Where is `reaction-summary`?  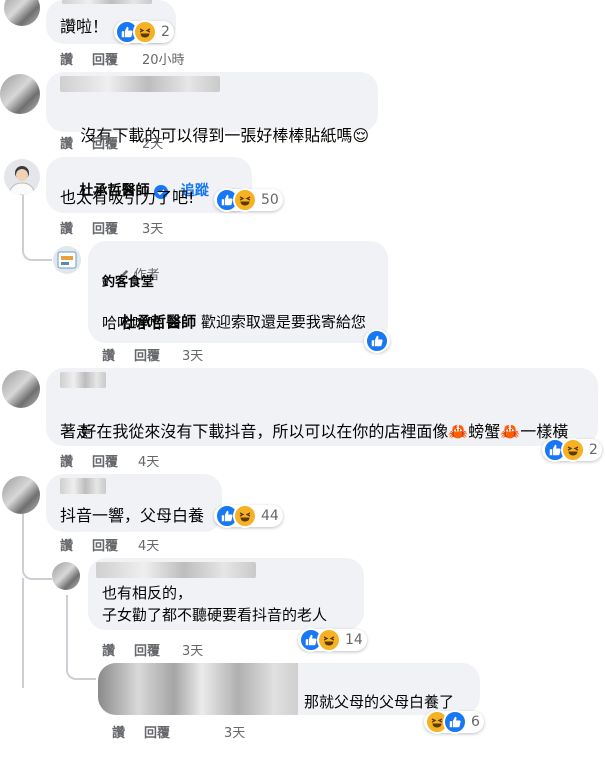 reaction-summary is located at coordinates (377, 341).